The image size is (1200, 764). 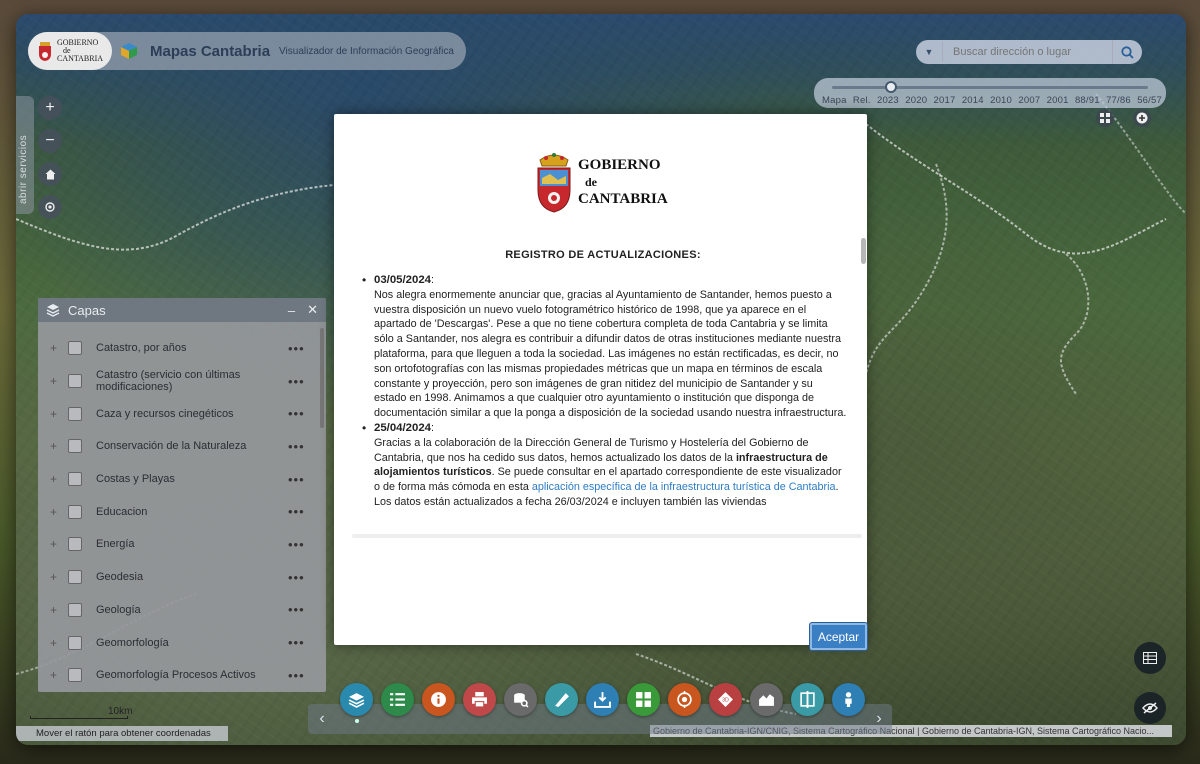 What do you see at coordinates (879, 719) in the screenshot?
I see `toolbar-next-button: ›` at bounding box center [879, 719].